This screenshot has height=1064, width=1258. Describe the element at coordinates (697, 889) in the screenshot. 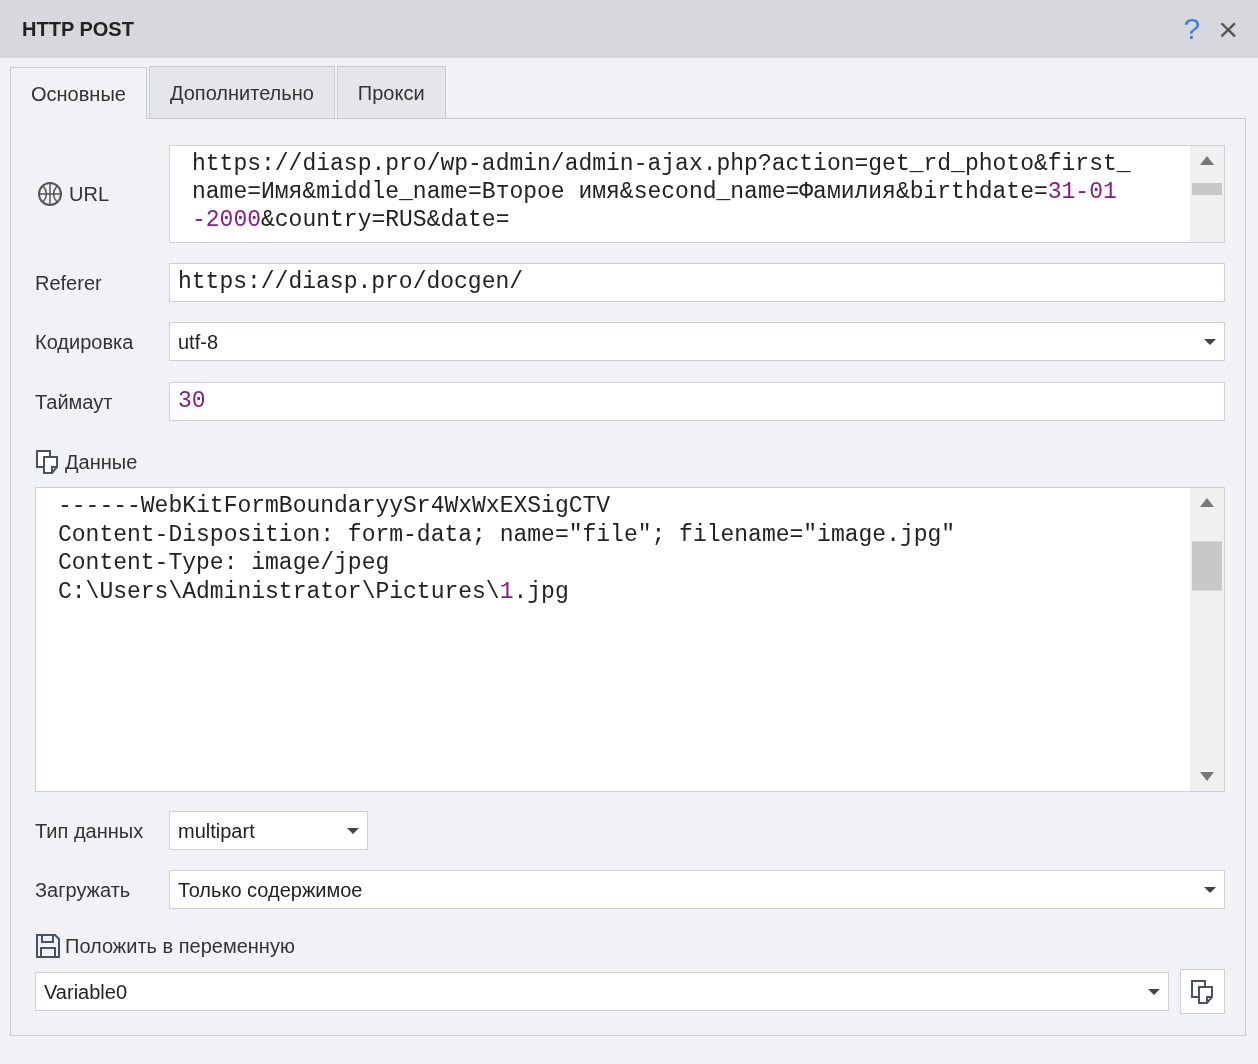

I see `dropdown: Только содержимое` at that location.